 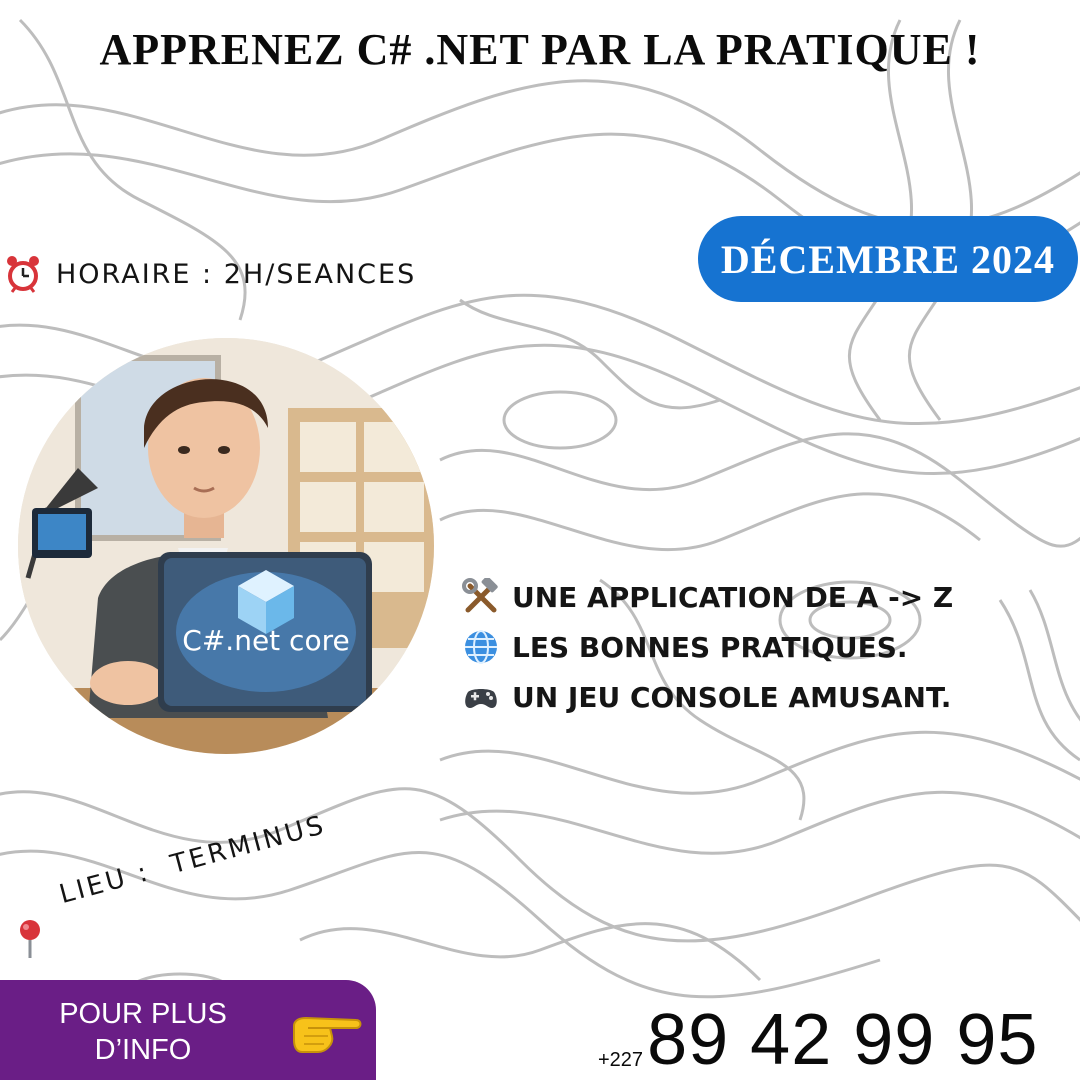 I want to click on date-badge: DÉCEMBRE 2024, so click(x=888, y=259).